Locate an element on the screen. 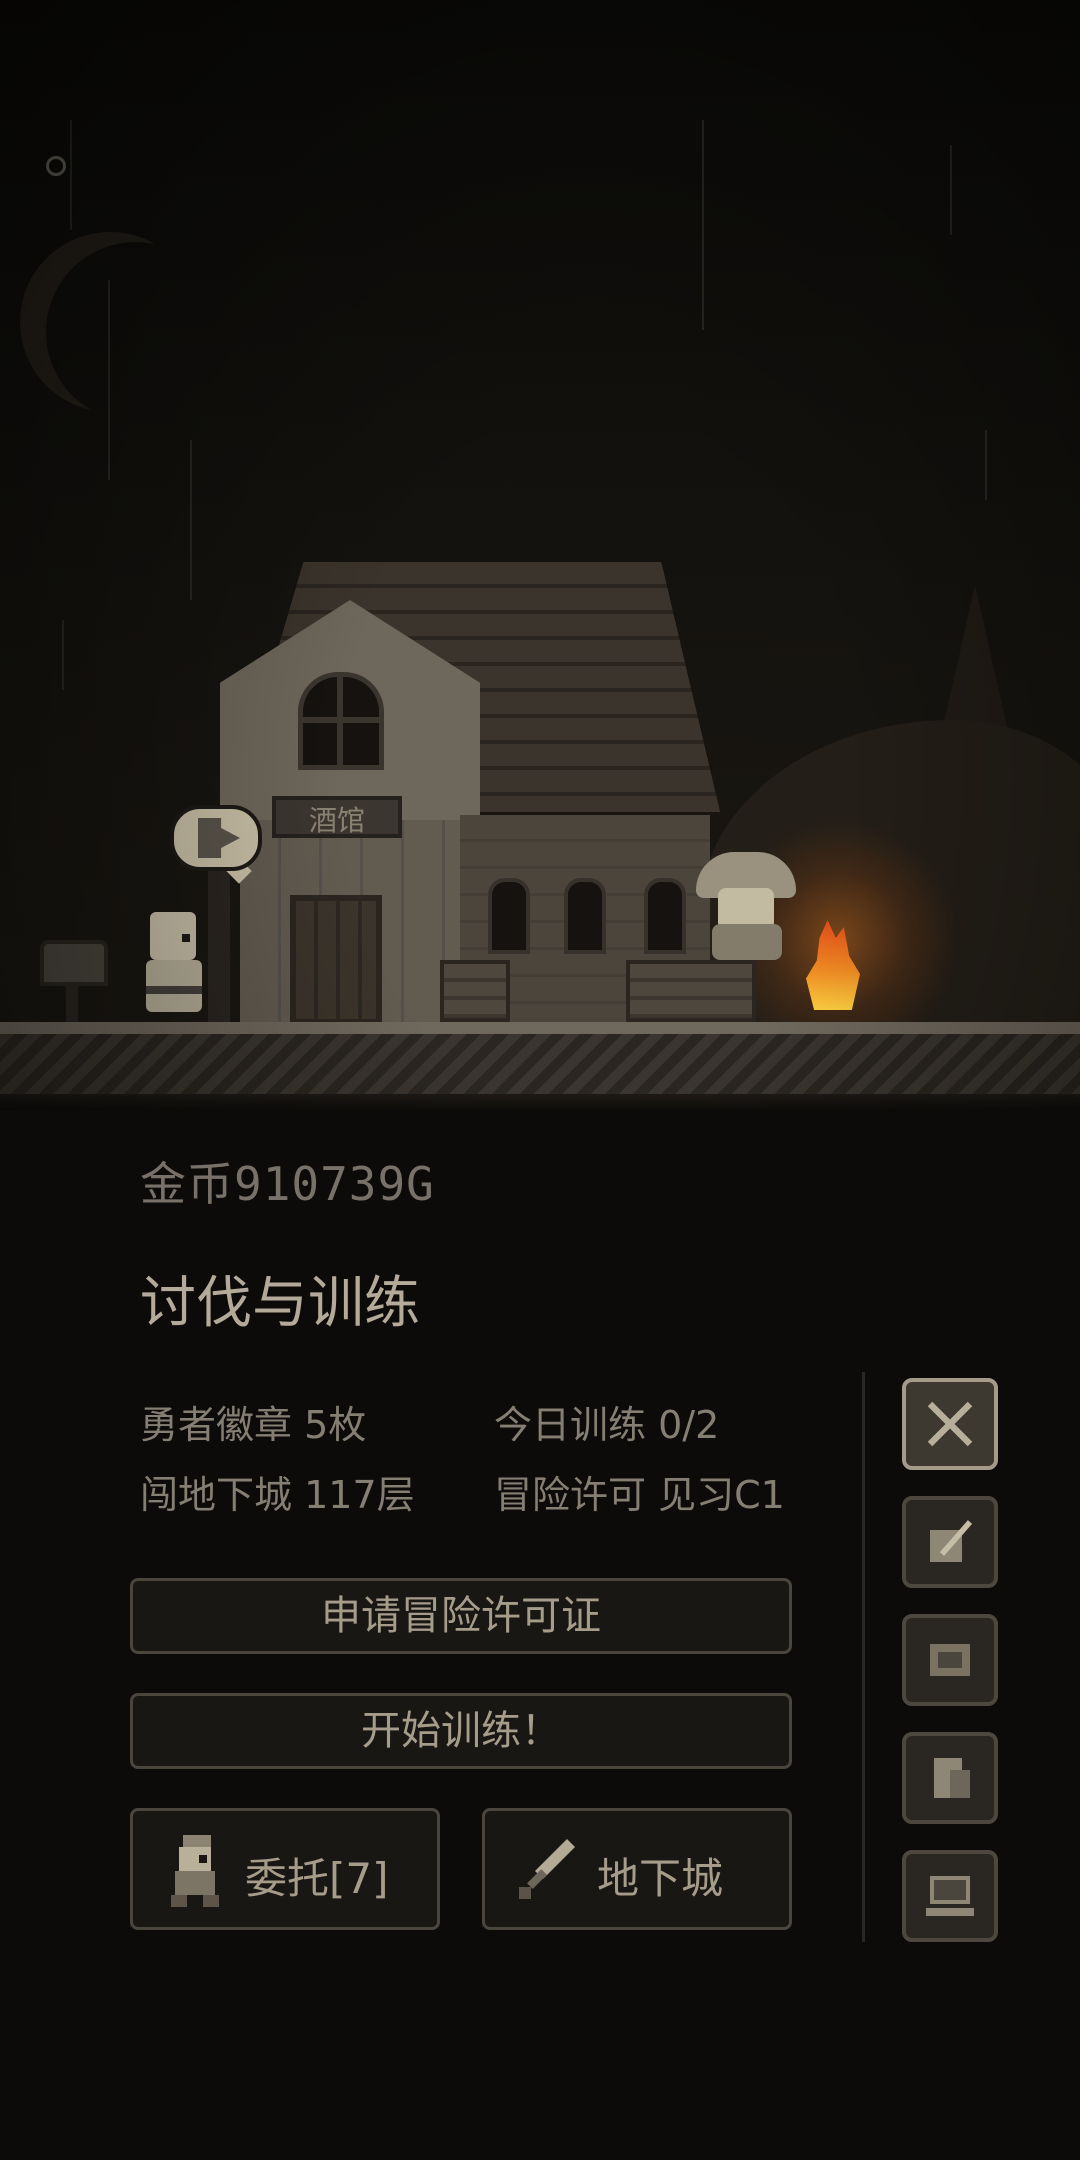  moon is located at coordinates (110, 322).